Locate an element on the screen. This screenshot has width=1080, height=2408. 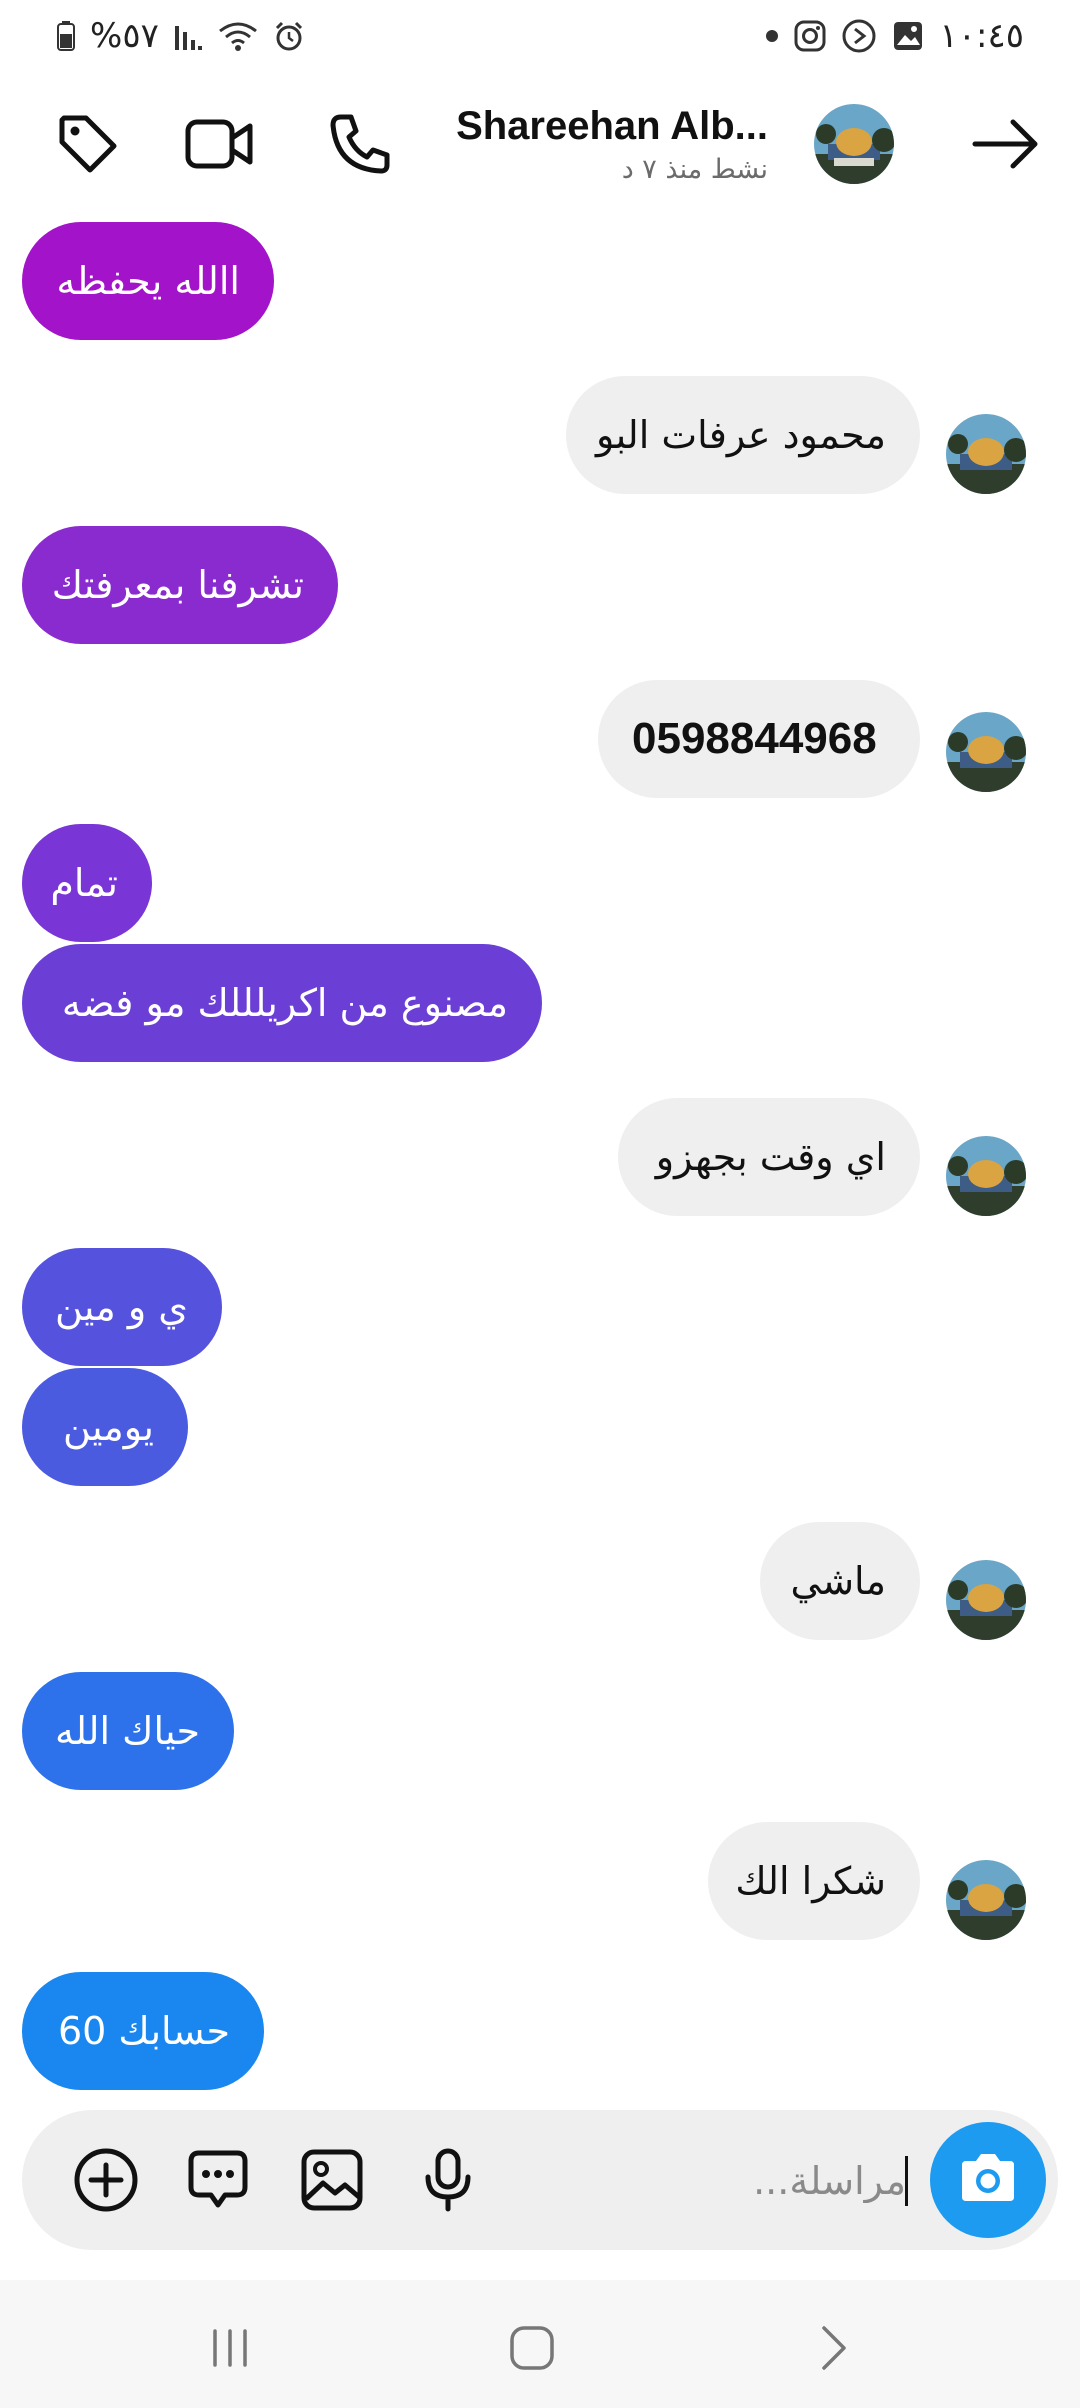
message-outgoing: مصنوع من اكريلللك مو فضه is located at coordinates (282, 1003).